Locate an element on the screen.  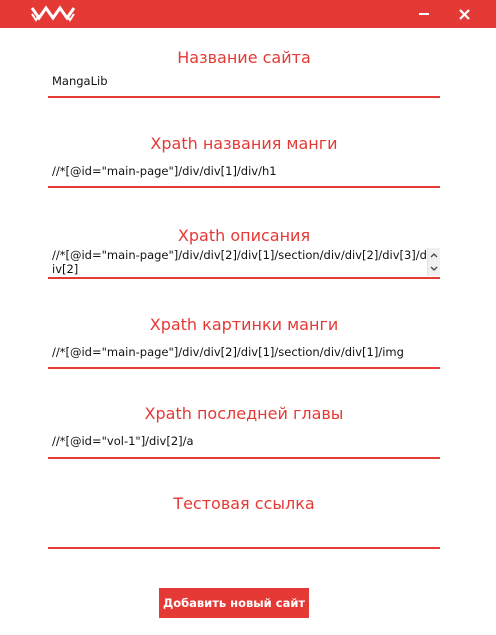
title-xpath-underline is located at coordinates (244, 187).